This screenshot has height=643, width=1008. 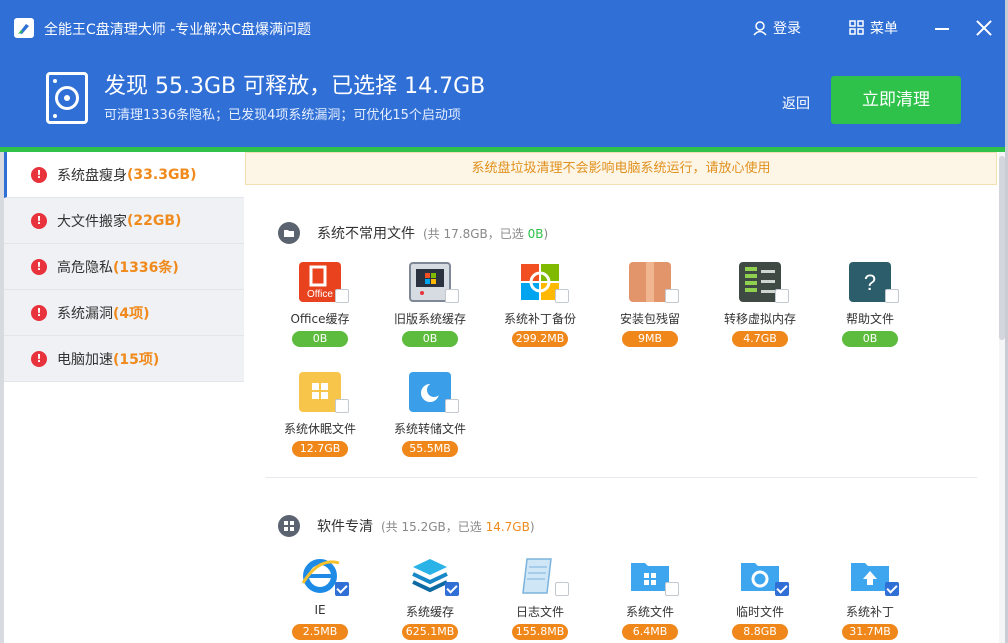 What do you see at coordinates (856, 27) in the screenshot?
I see `grid-icon` at bounding box center [856, 27].